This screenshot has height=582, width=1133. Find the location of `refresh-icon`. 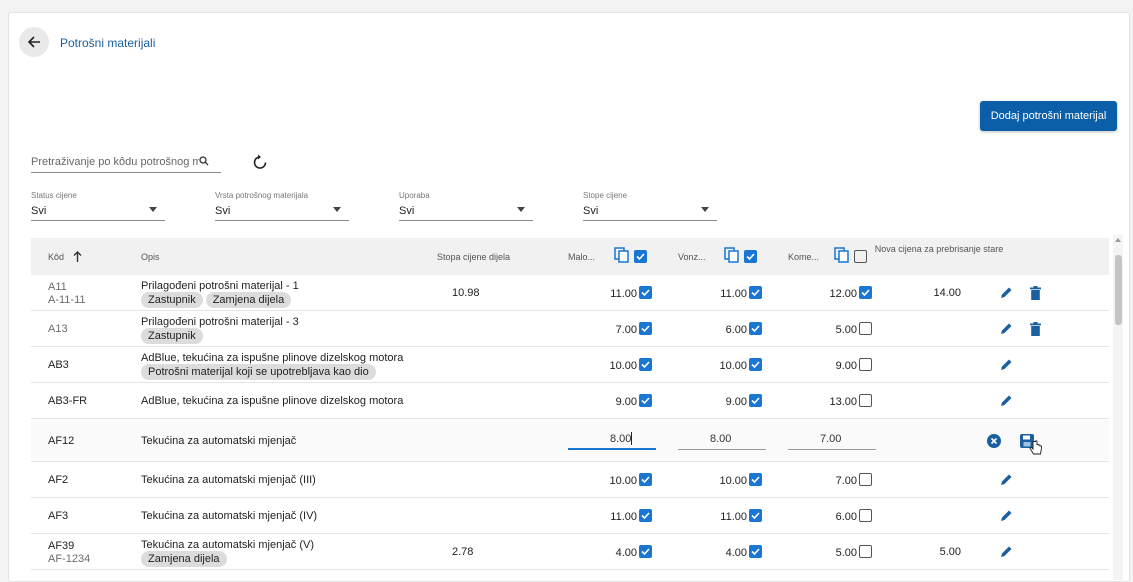

refresh-icon is located at coordinates (260, 162).